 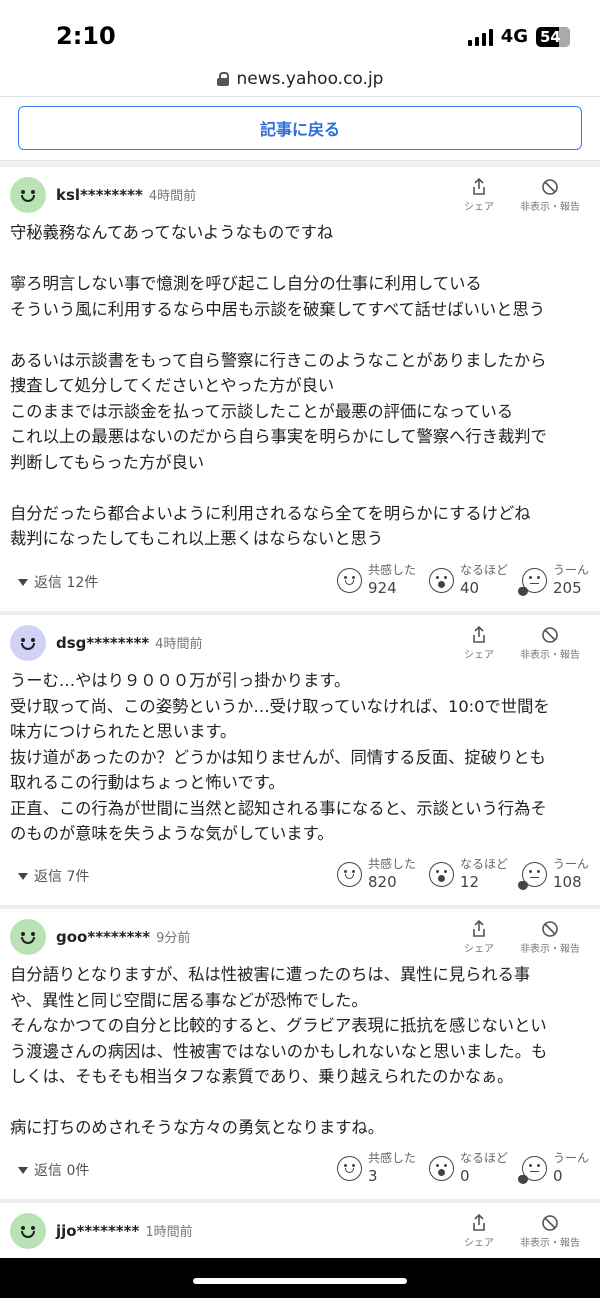 What do you see at coordinates (62, 1171) in the screenshot?
I see `reply-count: 返信 0件` at bounding box center [62, 1171].